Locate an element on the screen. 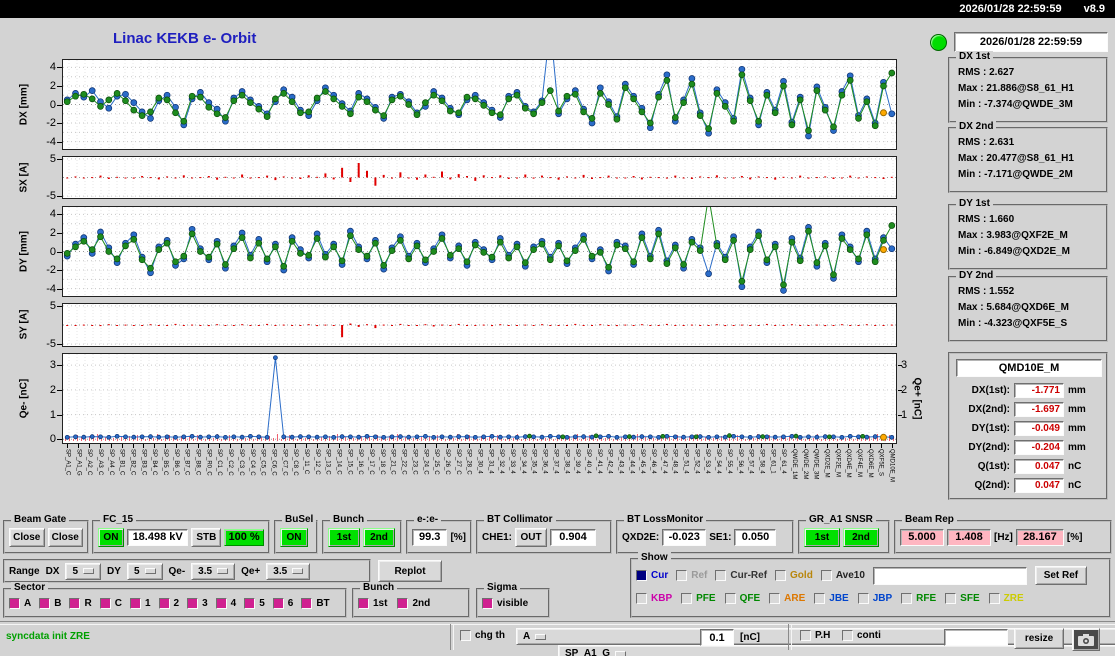 This screenshot has width=1115, height=656. sector-check-1: 1 is located at coordinates (140, 603).